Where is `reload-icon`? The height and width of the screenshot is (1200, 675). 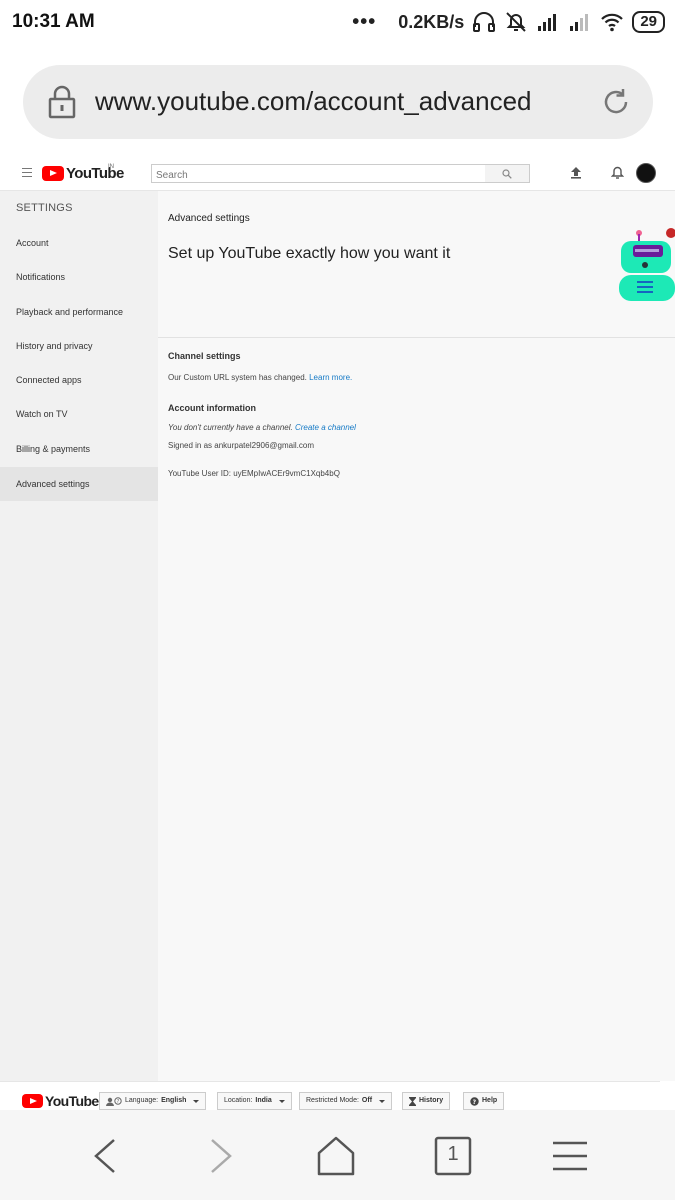
reload-icon is located at coordinates (616, 102).